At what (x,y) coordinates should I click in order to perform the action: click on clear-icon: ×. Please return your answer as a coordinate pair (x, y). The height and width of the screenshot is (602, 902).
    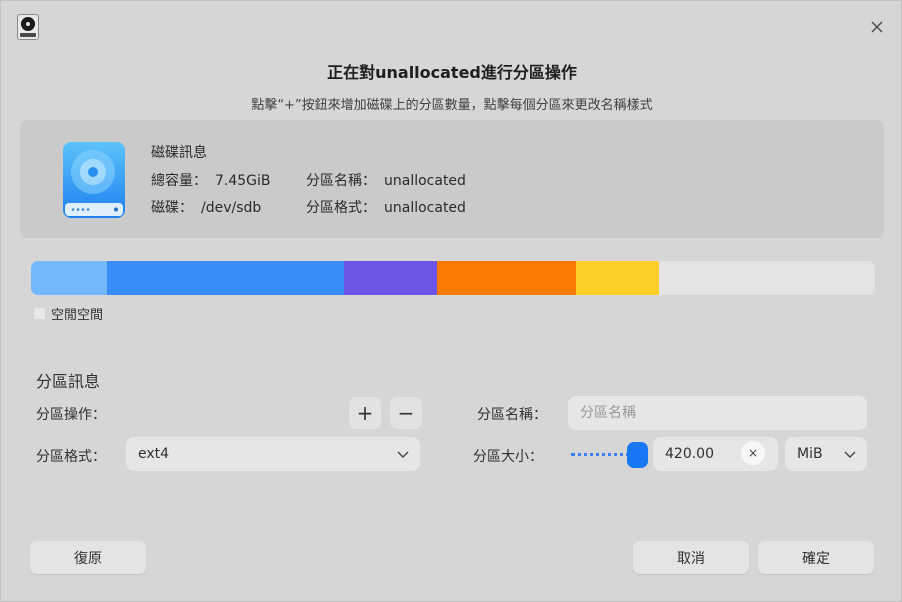
    Looking at the image, I should click on (753, 453).